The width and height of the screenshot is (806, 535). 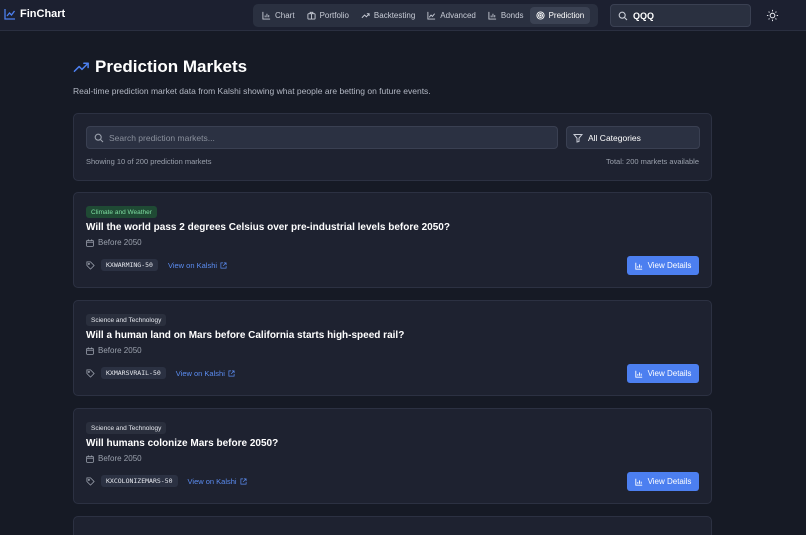 I want to click on category-badge: Climate and Weather, so click(x=121, y=212).